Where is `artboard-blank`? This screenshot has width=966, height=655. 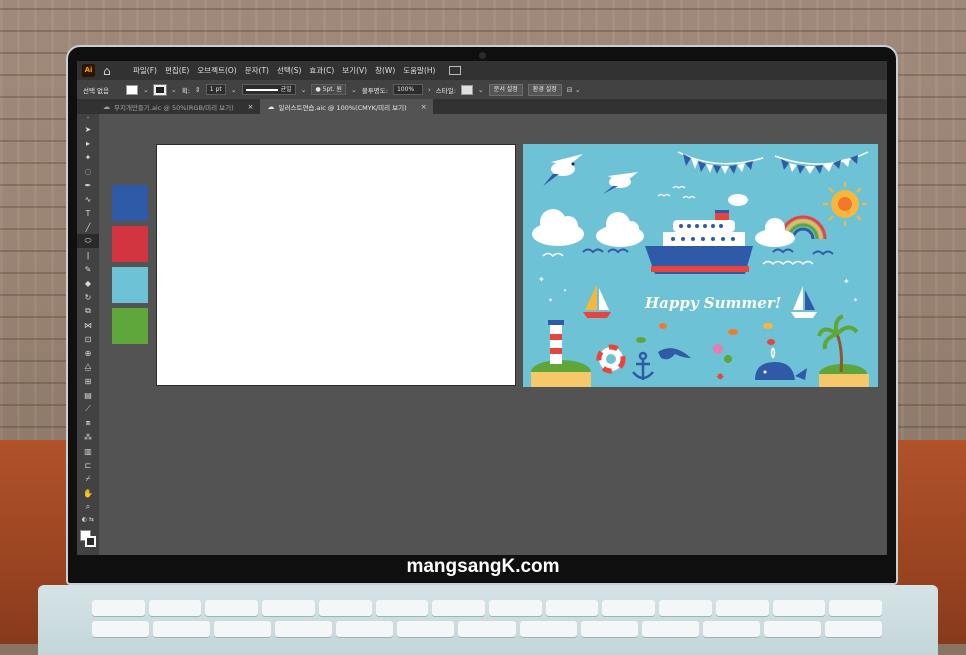 artboard-blank is located at coordinates (336, 265).